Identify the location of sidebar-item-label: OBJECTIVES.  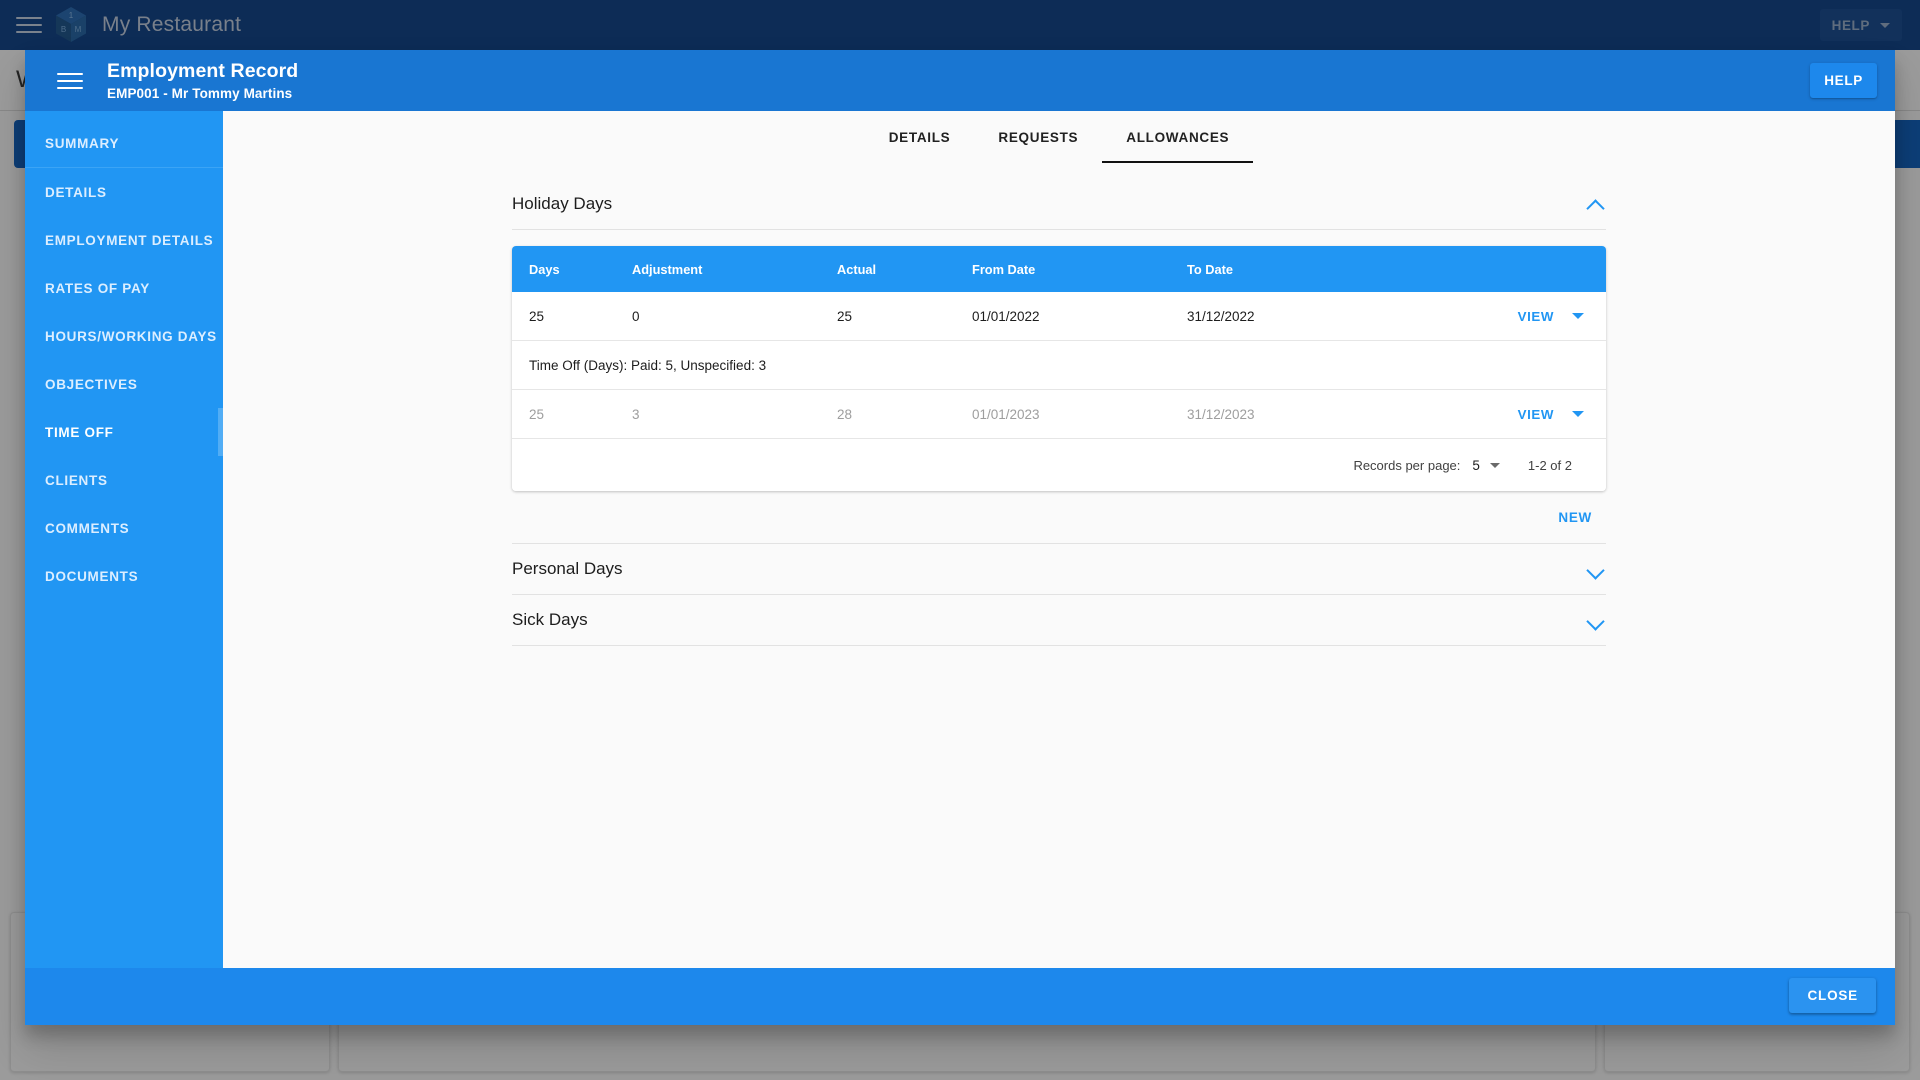
(91, 384).